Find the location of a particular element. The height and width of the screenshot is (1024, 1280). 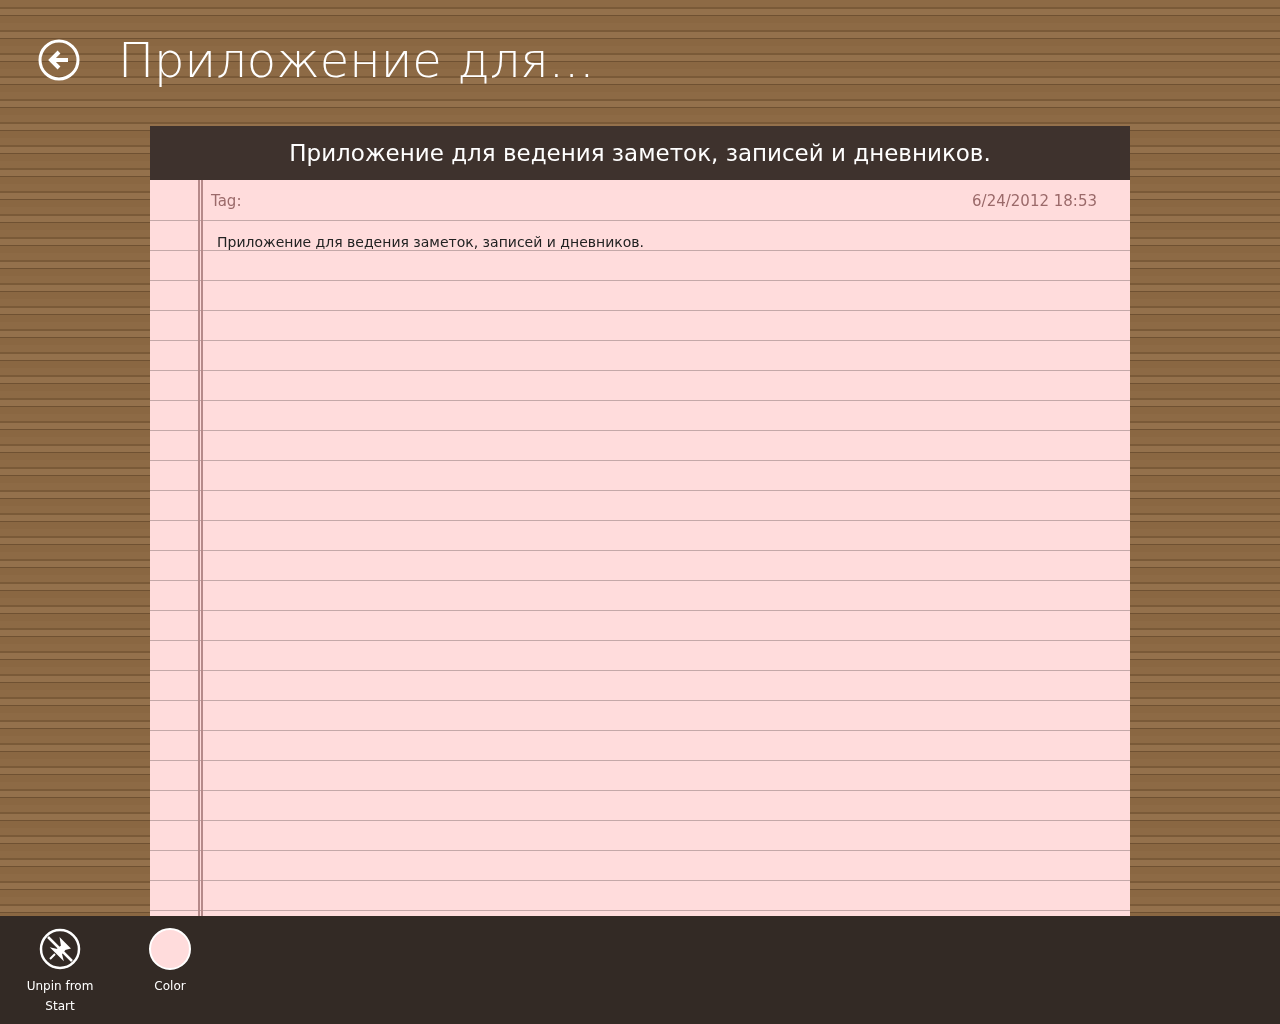

tag-label: Tag: is located at coordinates (226, 201).